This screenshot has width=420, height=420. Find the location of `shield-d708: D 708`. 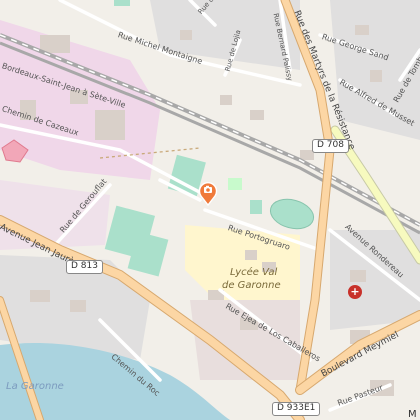

shield-d708: D 708 is located at coordinates (330, 146).